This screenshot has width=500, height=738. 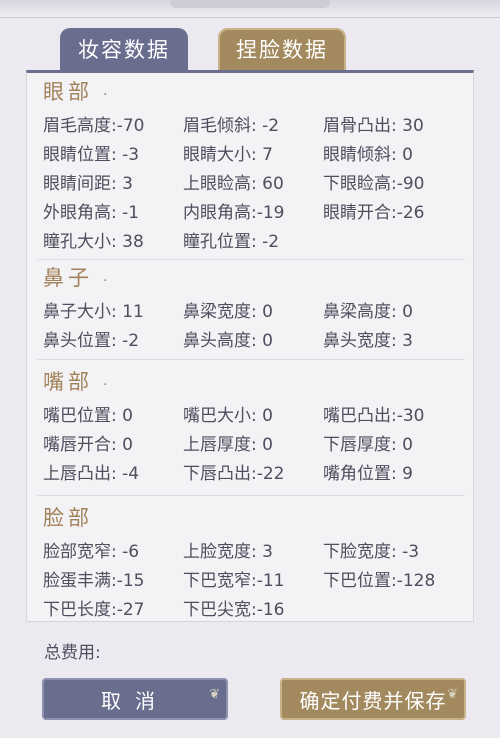 What do you see at coordinates (282, 50) in the screenshot?
I see `tab-face-data: 捏脸数据` at bounding box center [282, 50].